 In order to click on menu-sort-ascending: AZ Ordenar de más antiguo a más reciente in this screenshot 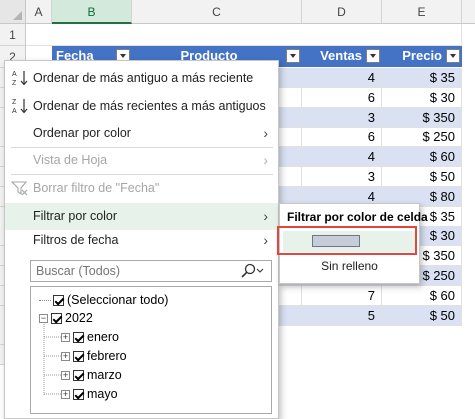, I will do `click(141, 78)`.